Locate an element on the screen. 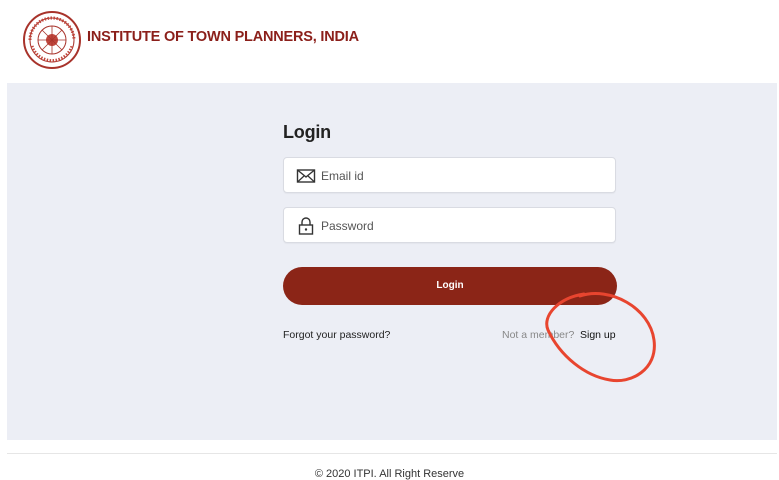  footer-copyright: © 2020 ITPI. All Right Reserve is located at coordinates (389, 474).